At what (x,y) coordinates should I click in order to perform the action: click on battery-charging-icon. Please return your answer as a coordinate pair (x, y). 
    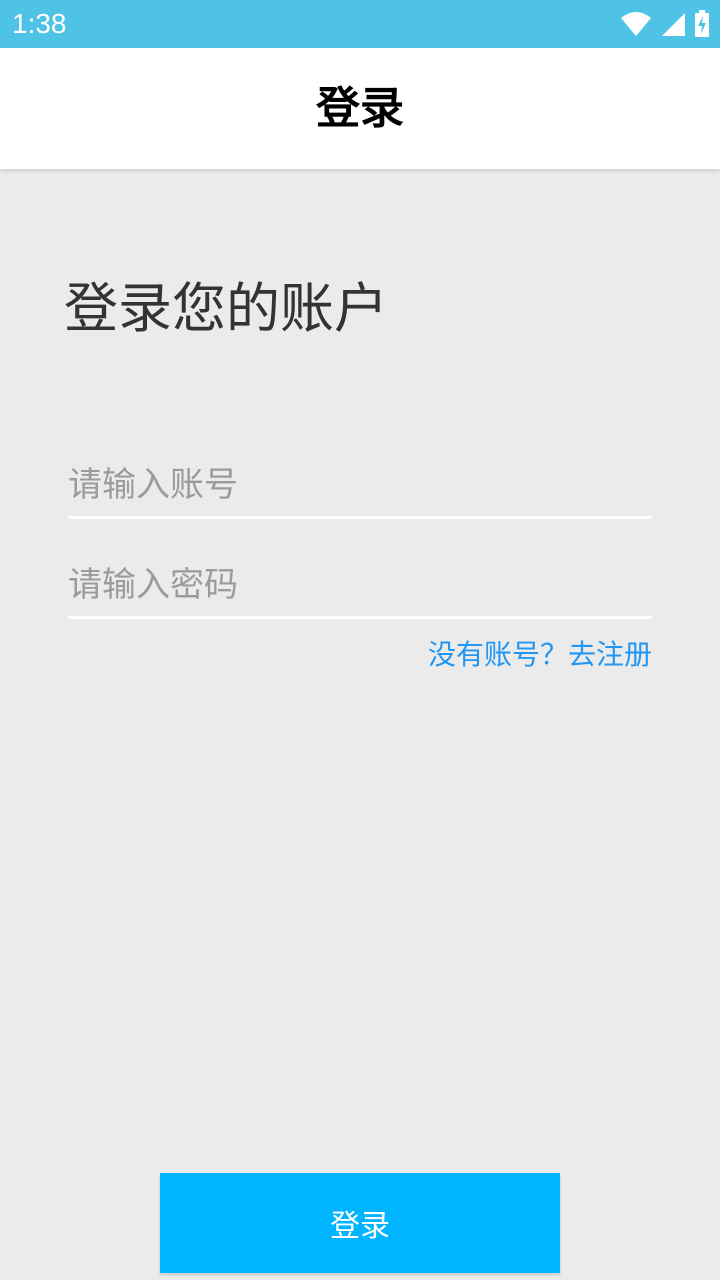
    Looking at the image, I should click on (702, 23).